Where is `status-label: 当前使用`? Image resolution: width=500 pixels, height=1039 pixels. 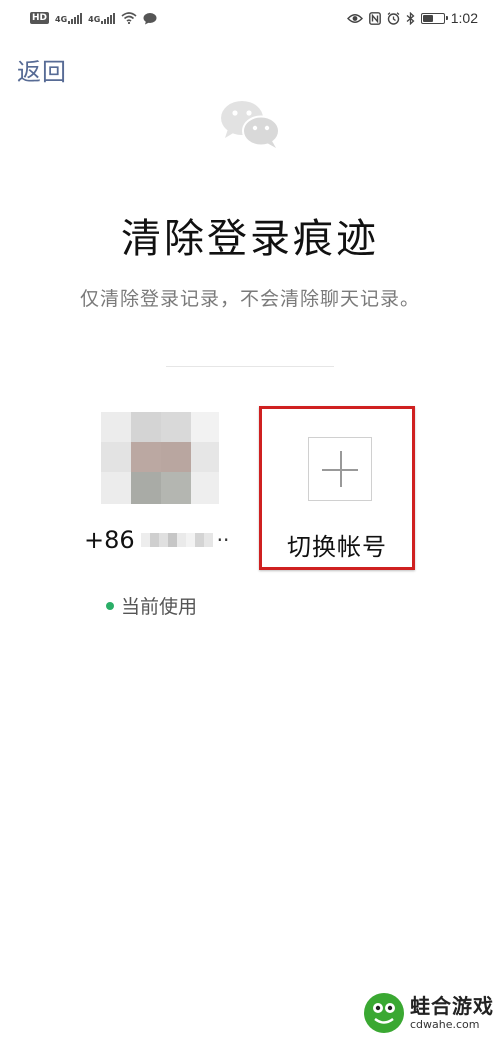 status-label: 当前使用 is located at coordinates (159, 607).